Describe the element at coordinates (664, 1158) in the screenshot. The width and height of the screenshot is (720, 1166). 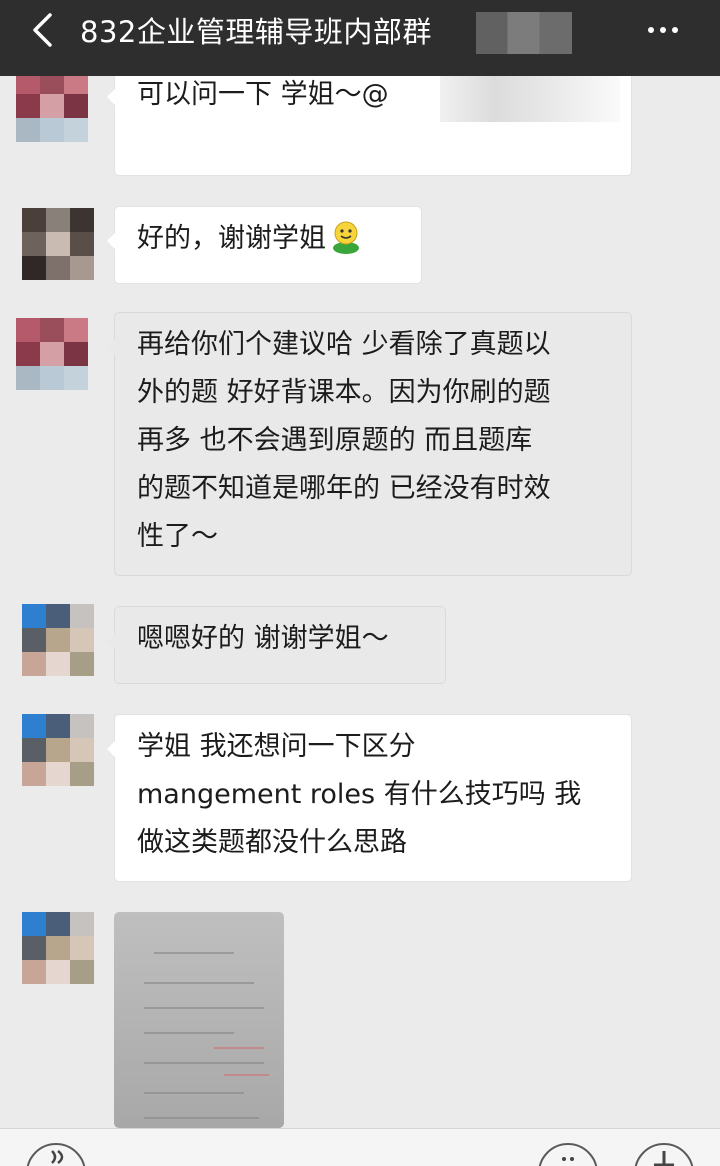
I see `plus-icon` at that location.